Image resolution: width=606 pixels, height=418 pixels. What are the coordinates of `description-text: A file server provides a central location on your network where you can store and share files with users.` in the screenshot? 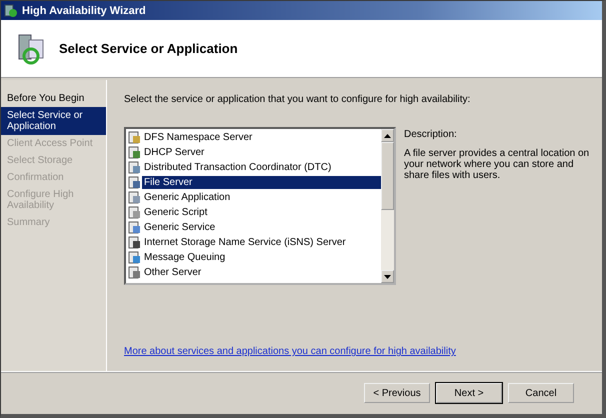 It's located at (497, 164).